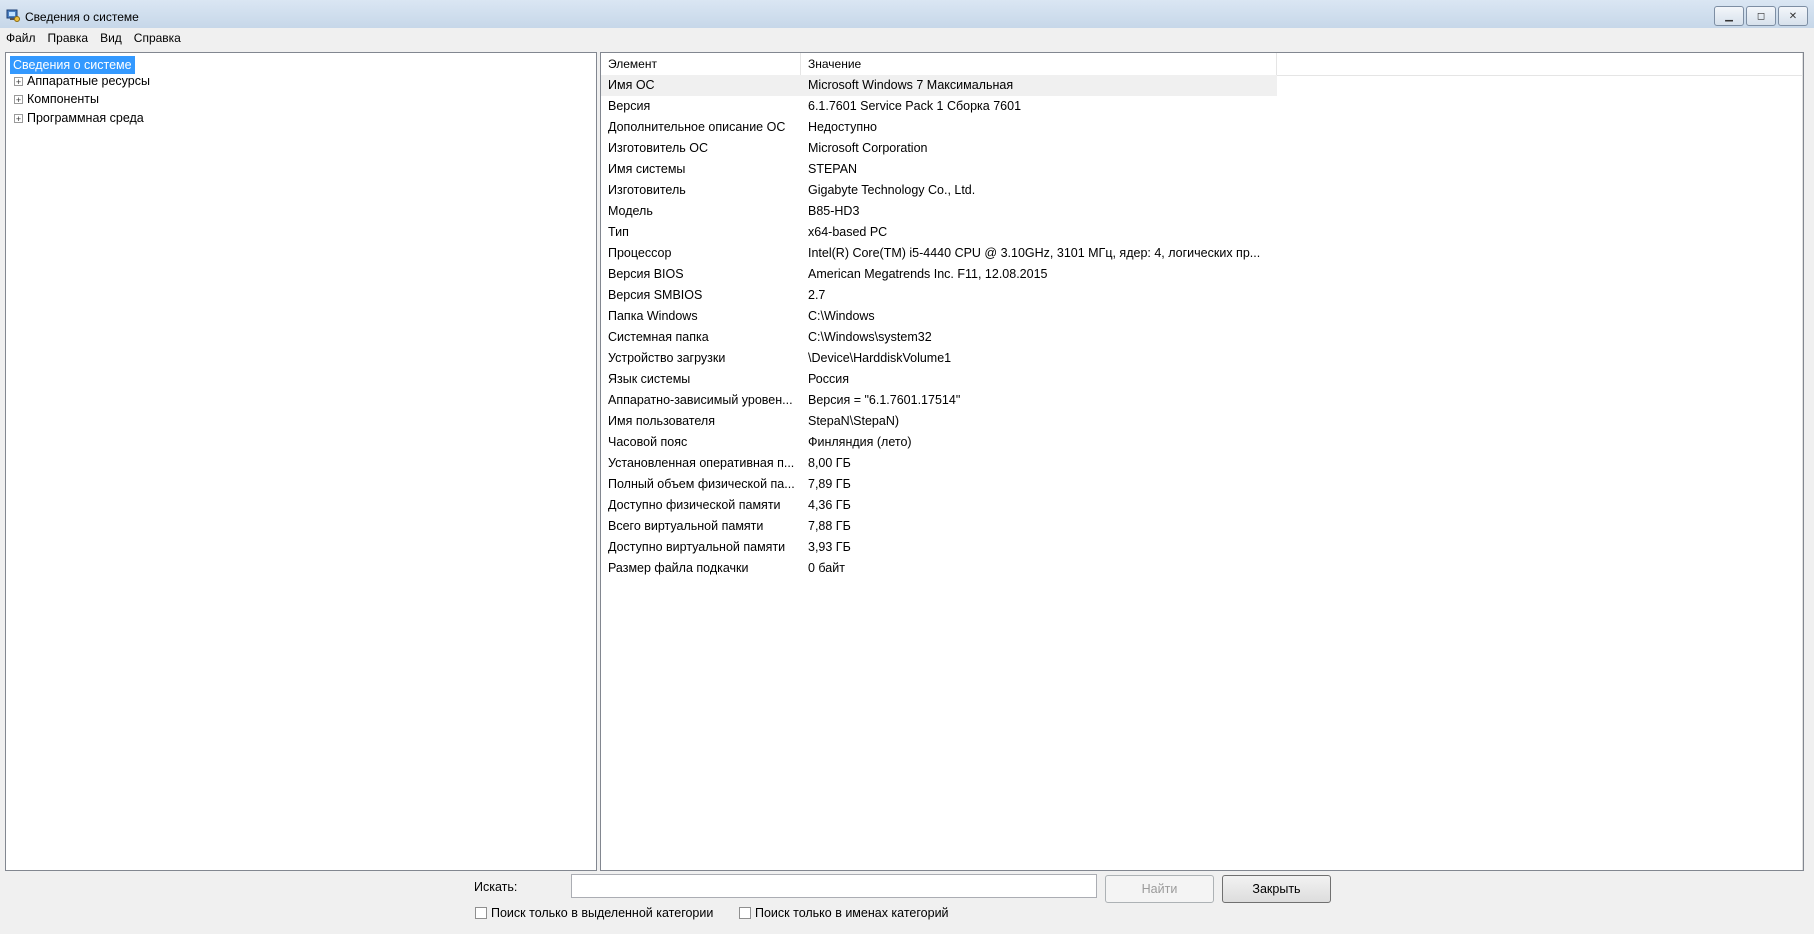  I want to click on row-value-cell: 0 байт, so click(826, 568).